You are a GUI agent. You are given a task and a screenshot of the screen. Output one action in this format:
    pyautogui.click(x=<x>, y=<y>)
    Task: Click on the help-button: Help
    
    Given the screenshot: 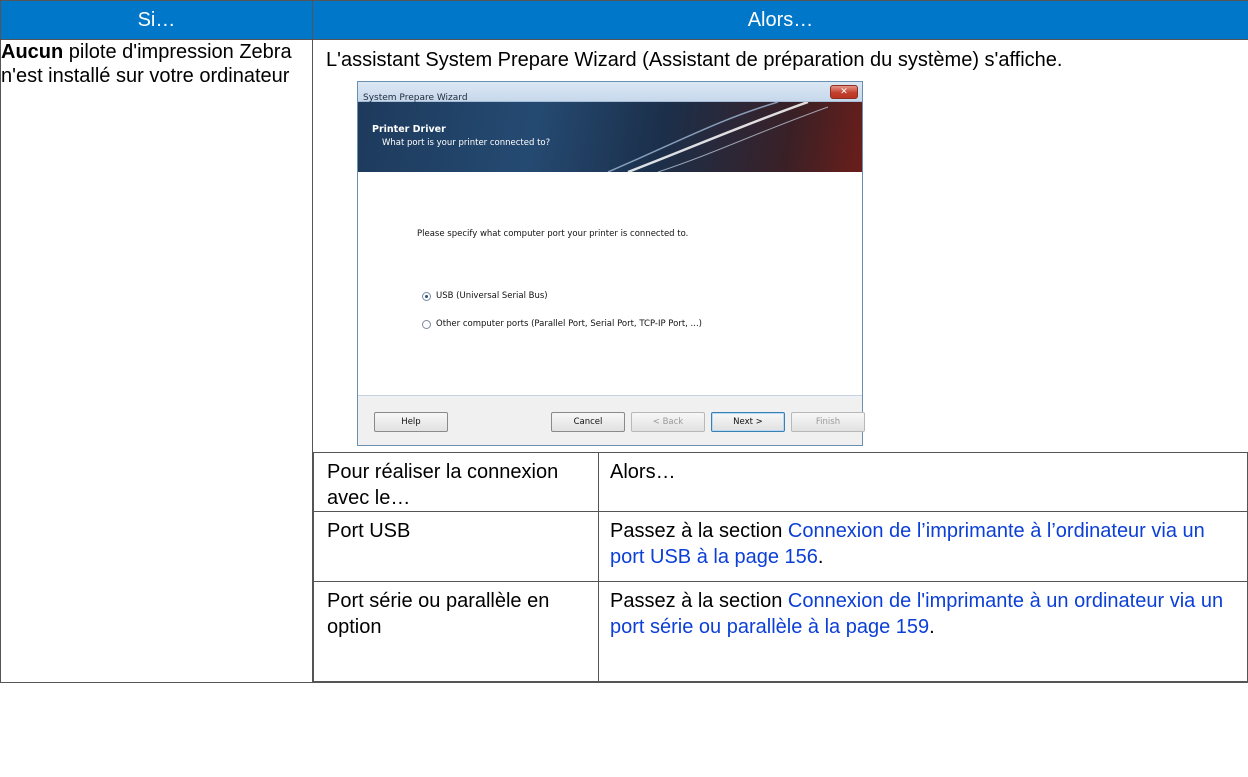 What is the action you would take?
    pyautogui.click(x=411, y=422)
    